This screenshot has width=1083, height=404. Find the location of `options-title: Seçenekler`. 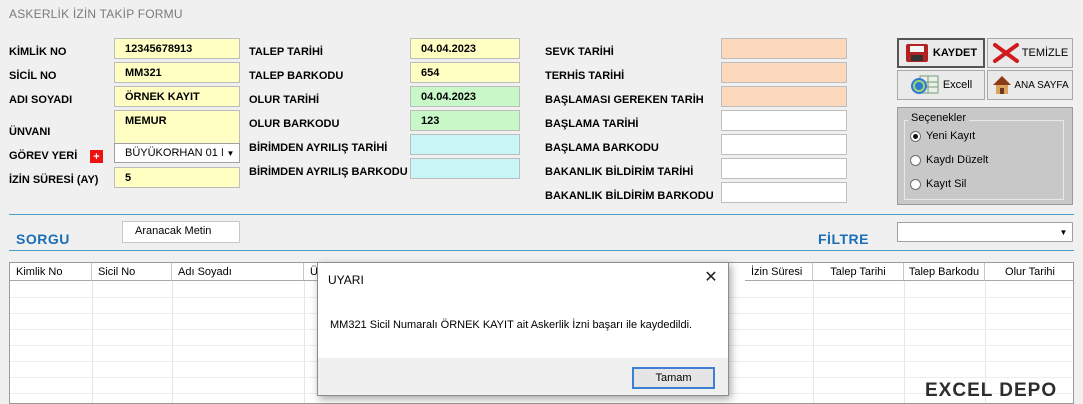

options-title: Seçenekler is located at coordinates (939, 118).